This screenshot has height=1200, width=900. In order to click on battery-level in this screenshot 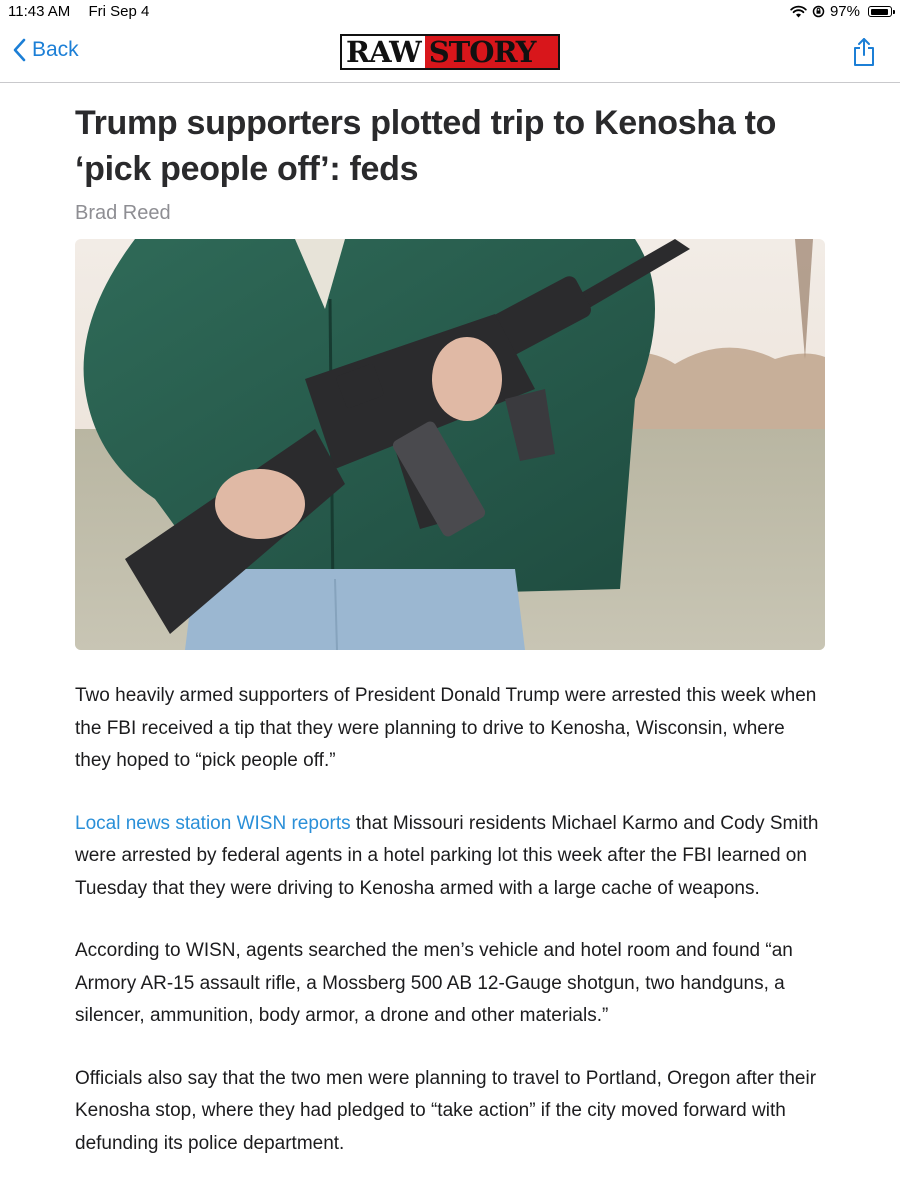, I will do `click(879, 11)`.